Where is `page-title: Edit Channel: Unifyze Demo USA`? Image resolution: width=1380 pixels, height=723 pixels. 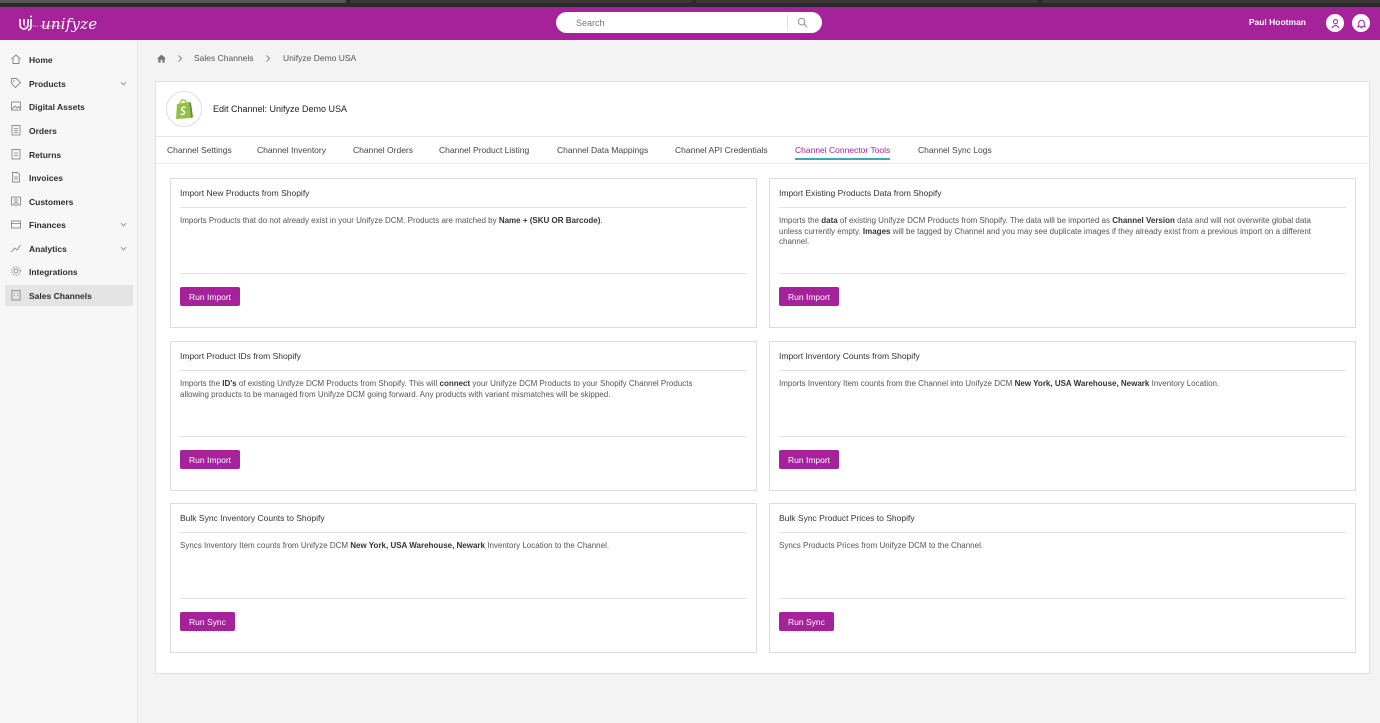 page-title: Edit Channel: Unifyze Demo USA is located at coordinates (280, 109).